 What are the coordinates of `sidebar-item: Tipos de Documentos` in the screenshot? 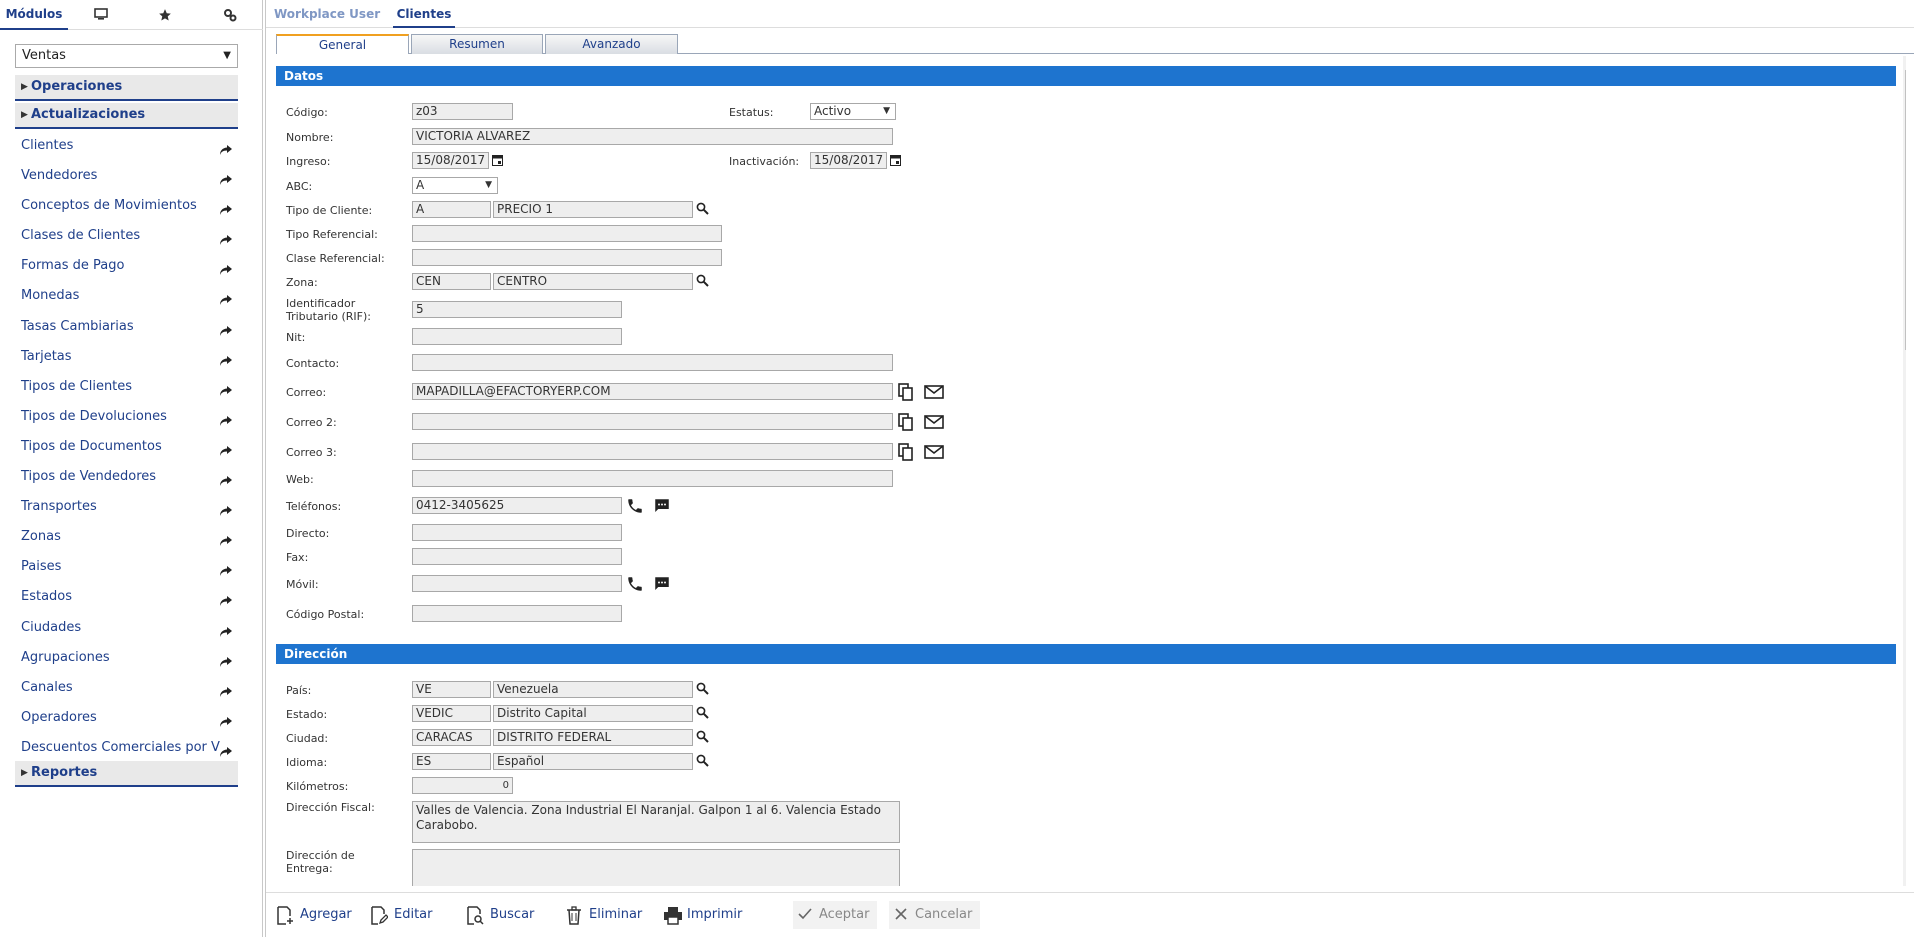 It's located at (126, 447).